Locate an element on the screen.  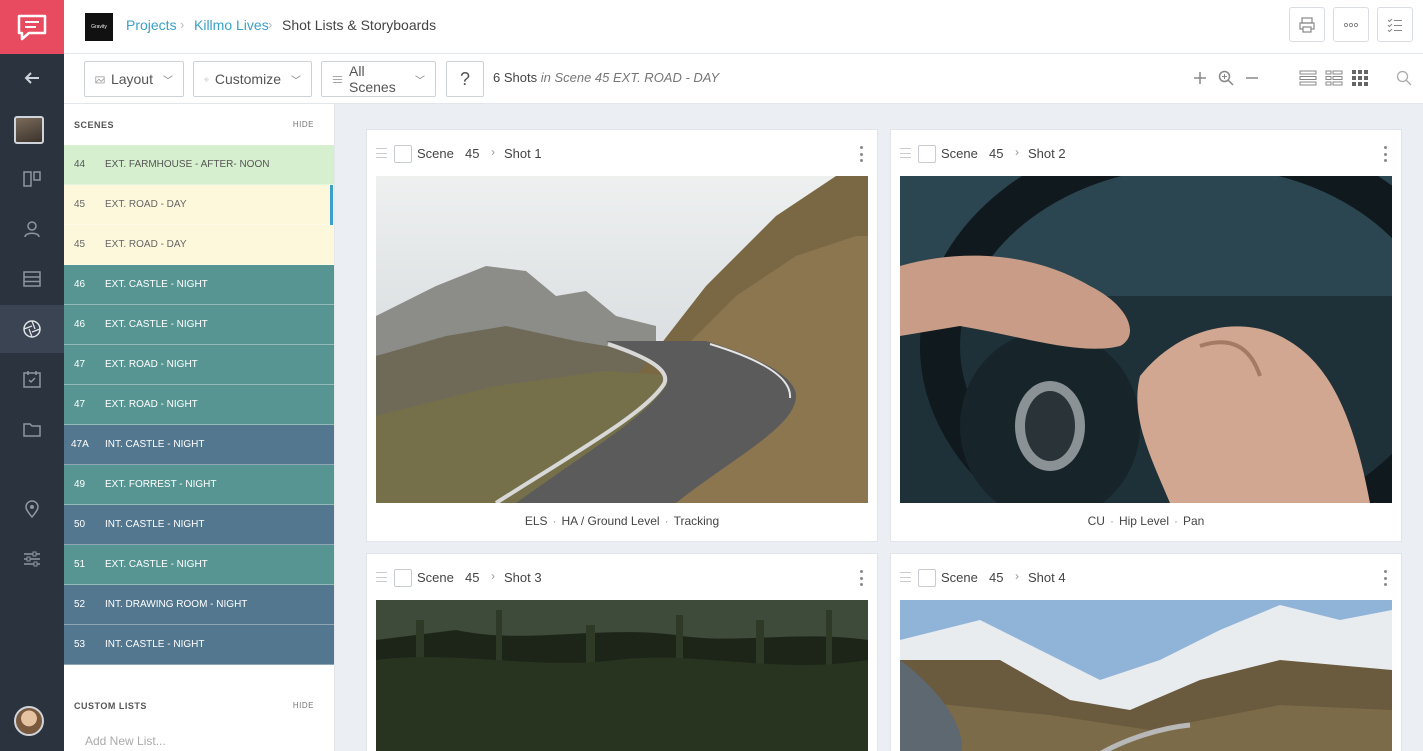
print-button is located at coordinates (1307, 24).